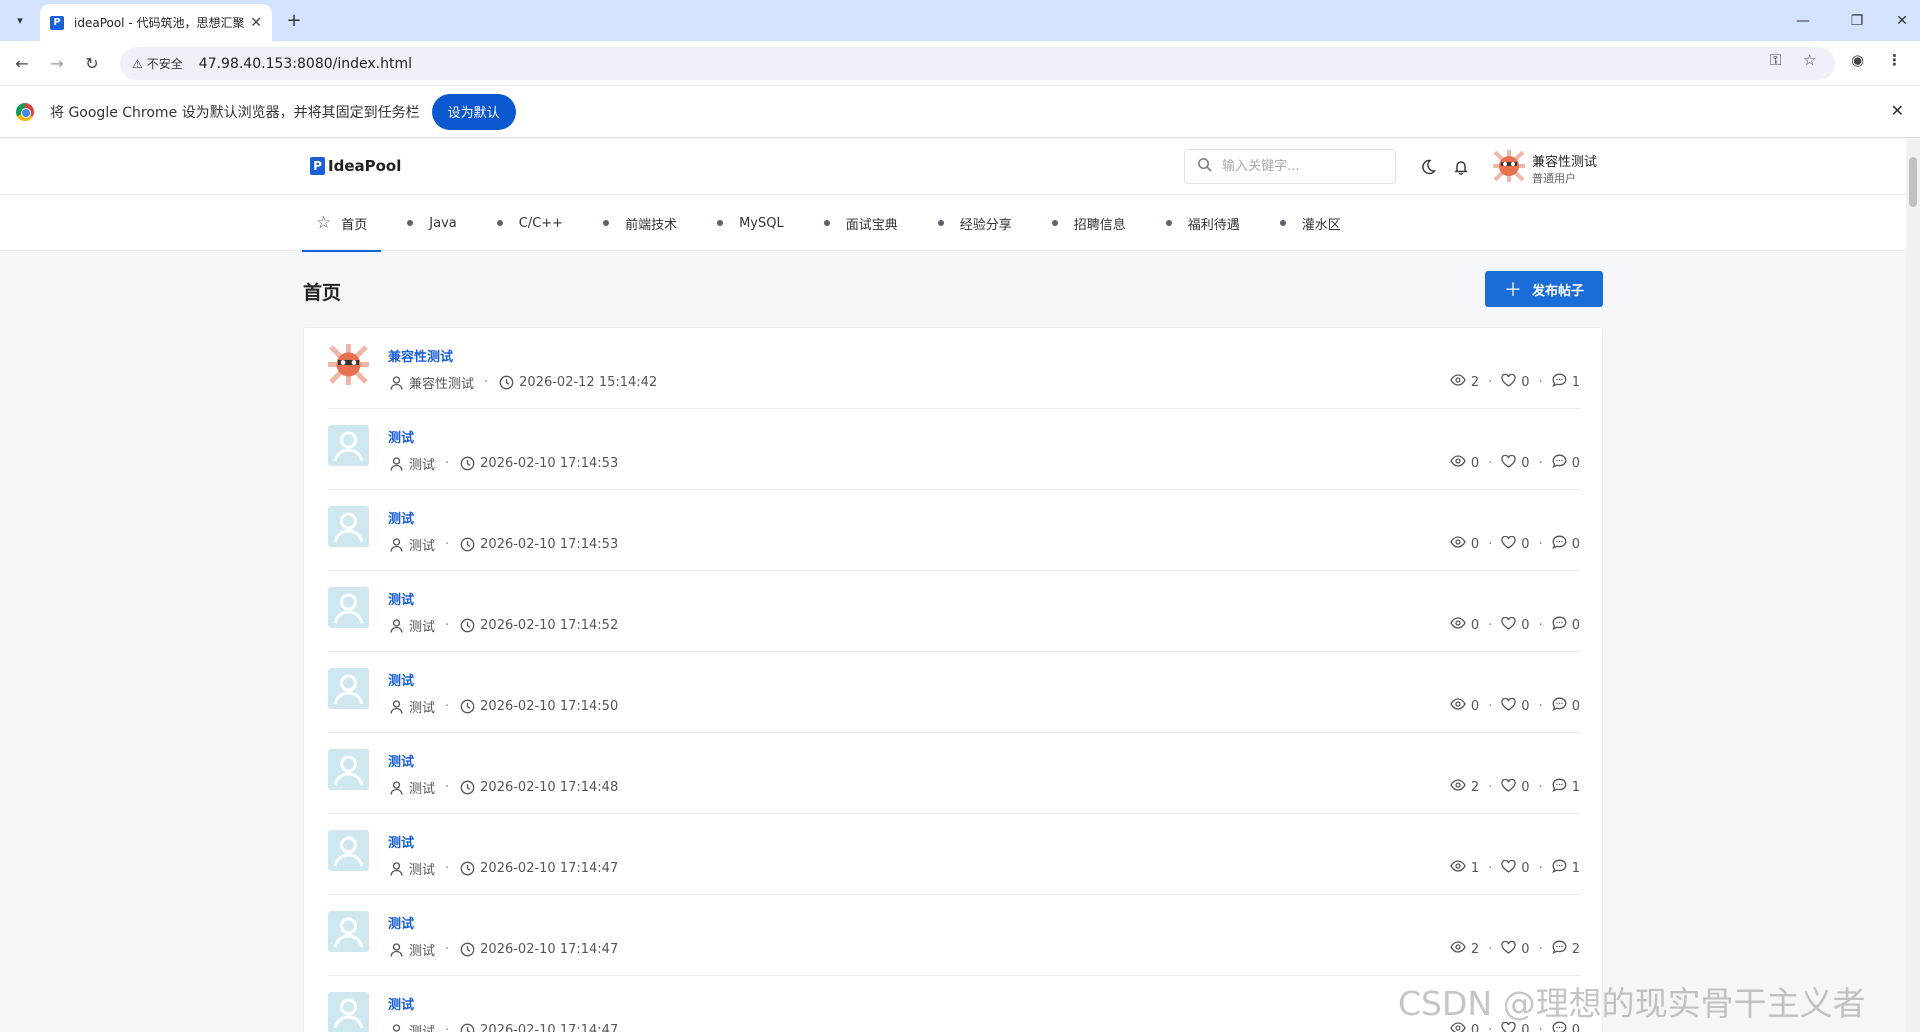 The width and height of the screenshot is (1920, 1032). What do you see at coordinates (969, 223) in the screenshot?
I see `nav-item-6: 经验分享` at bounding box center [969, 223].